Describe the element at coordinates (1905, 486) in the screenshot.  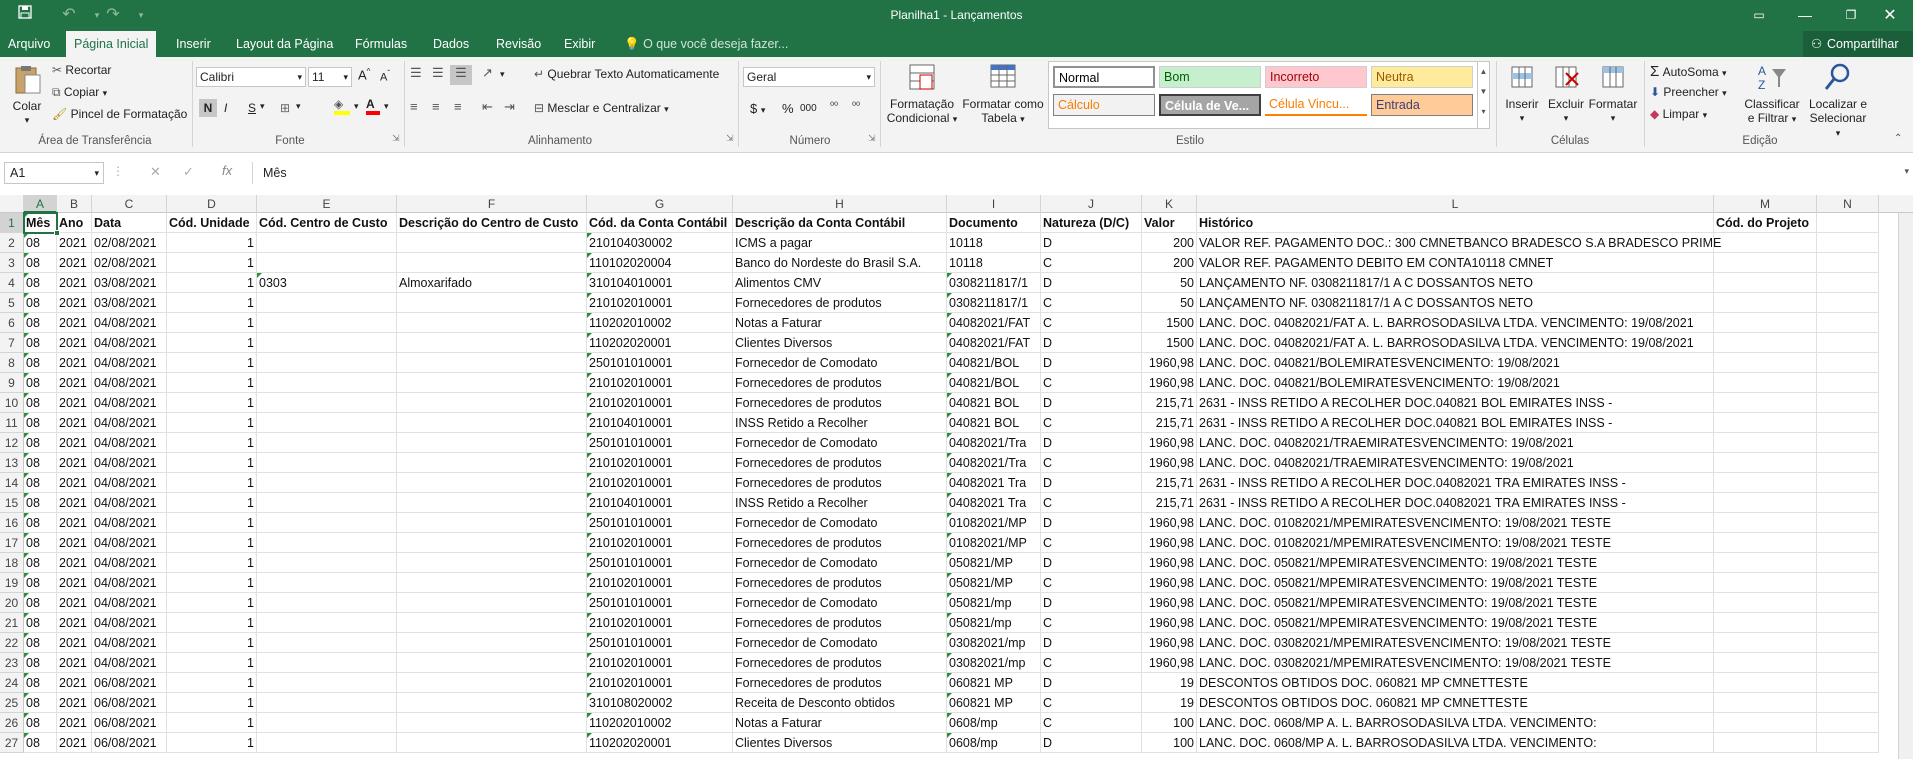
I see `vertical-scrollbar` at that location.